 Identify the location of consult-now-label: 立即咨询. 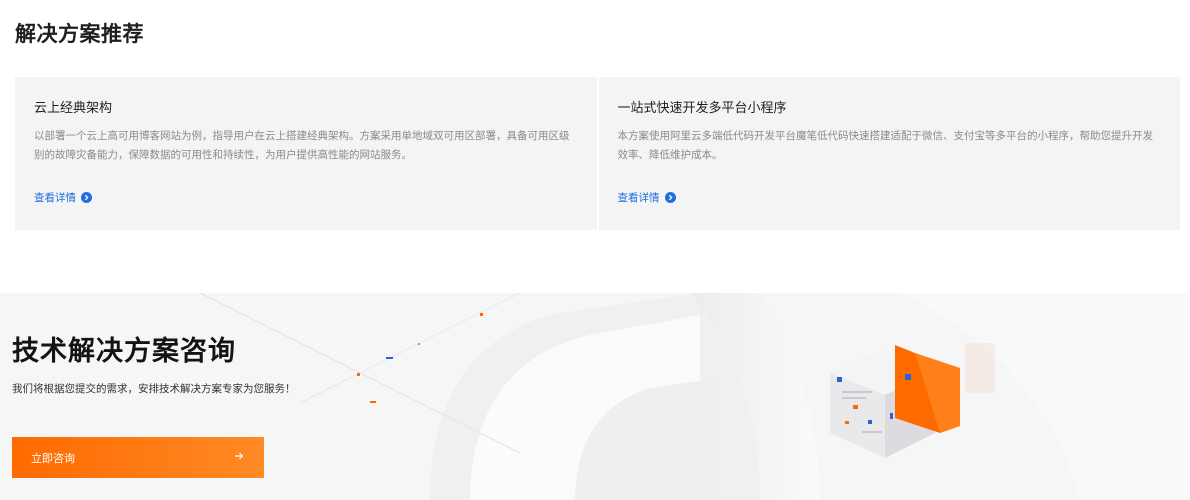
(53, 458).